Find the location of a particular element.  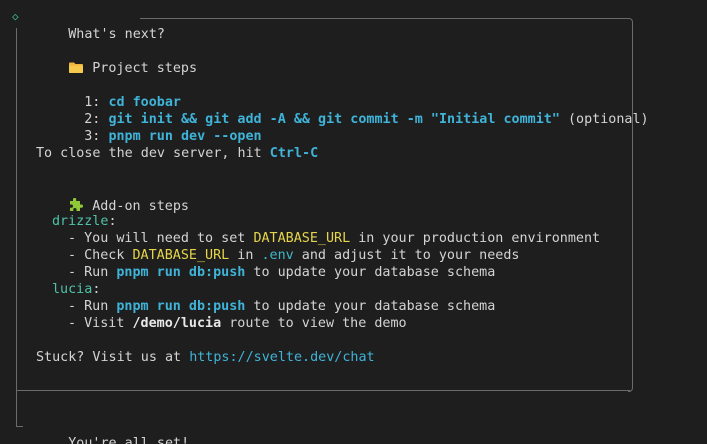

left-rail is located at coordinates (16, 227).